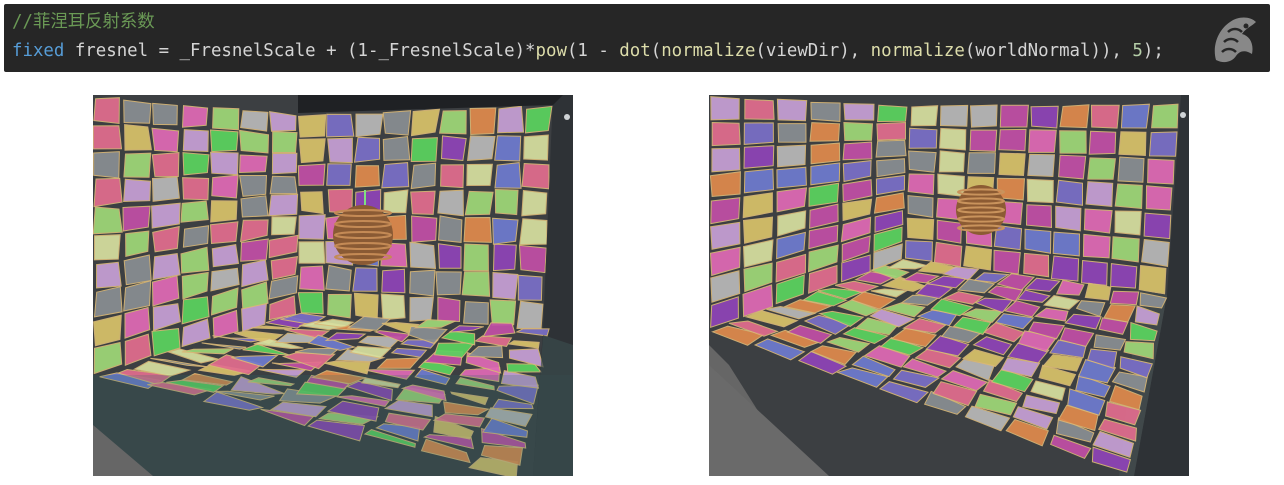  I want to click on code-function-normalize-1: normalize, so click(708, 51).